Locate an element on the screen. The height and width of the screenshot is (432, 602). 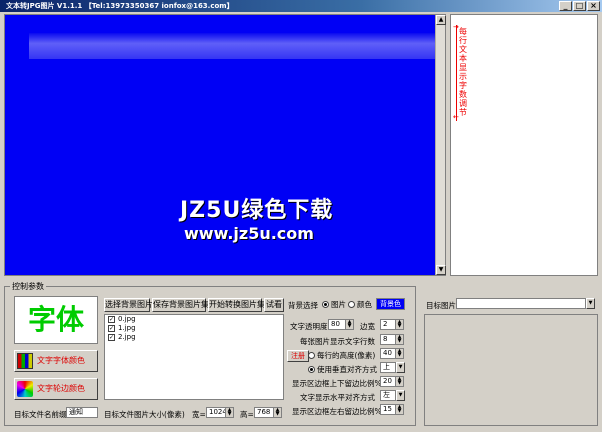
arrow-right-icon: → is located at coordinates (456, 27).